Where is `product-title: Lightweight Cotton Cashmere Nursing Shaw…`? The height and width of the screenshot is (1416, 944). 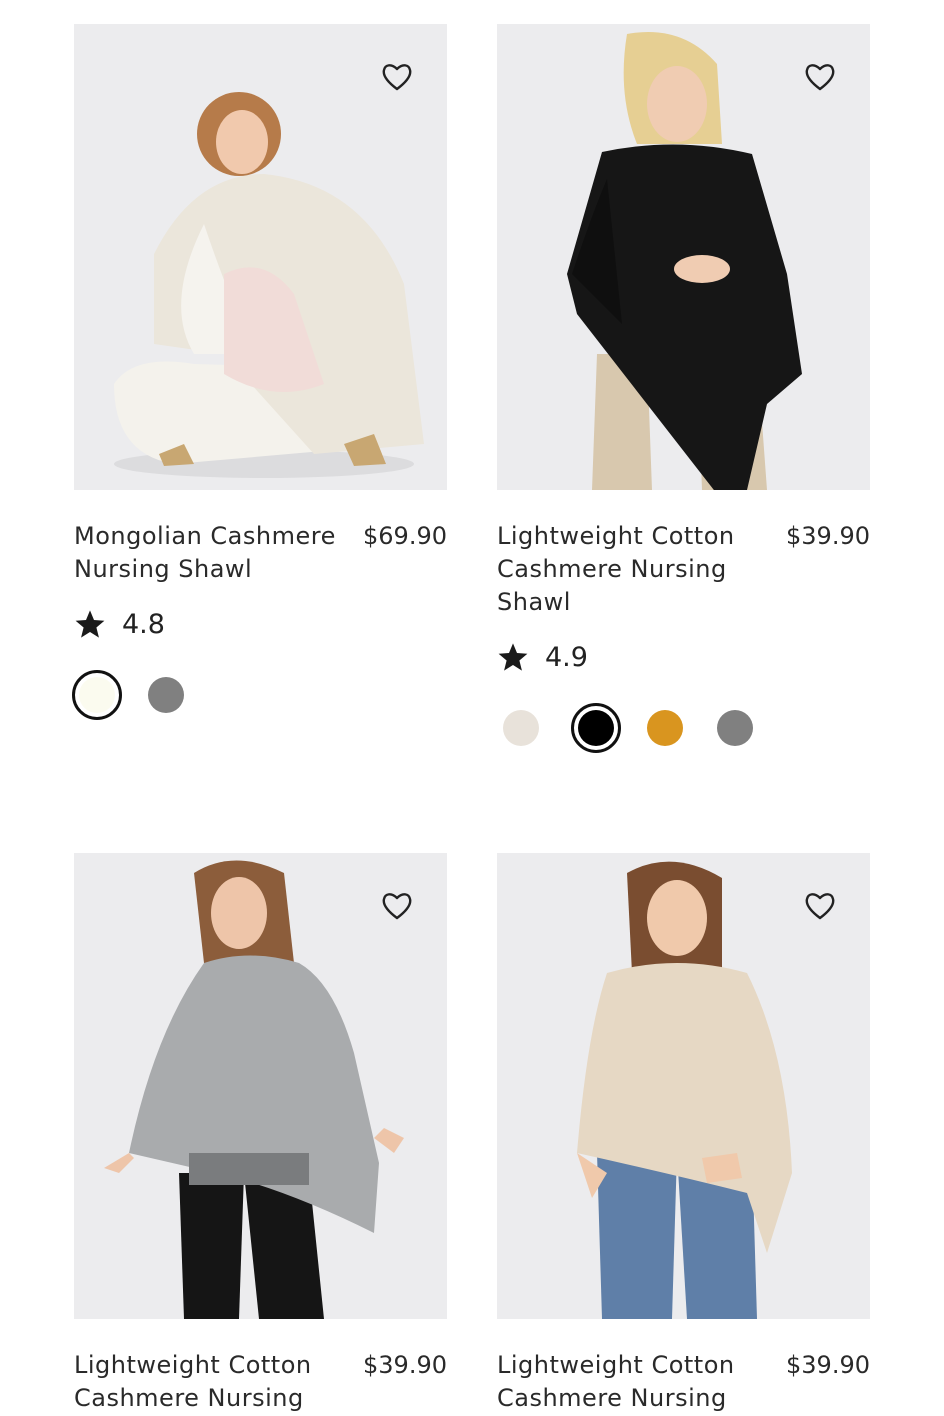
product-title: Lightweight Cotton Cashmere Nursing Shaw… is located at coordinates (628, 569).